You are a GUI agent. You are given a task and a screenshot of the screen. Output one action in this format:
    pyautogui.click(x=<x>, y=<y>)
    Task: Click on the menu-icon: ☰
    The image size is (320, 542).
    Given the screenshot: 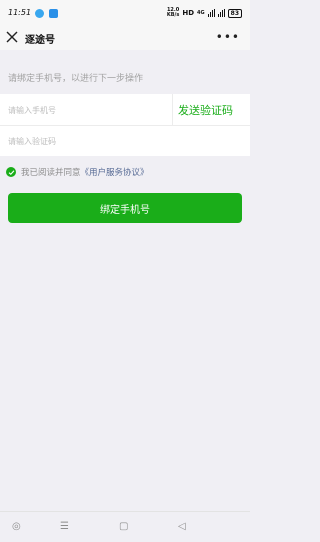 What is the action you would take?
    pyautogui.click(x=64, y=526)
    